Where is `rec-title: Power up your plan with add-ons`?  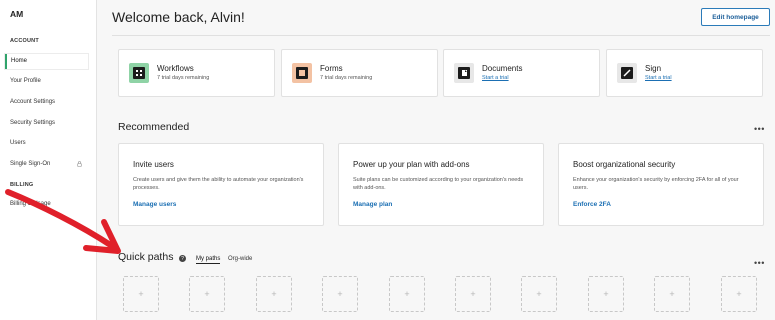
rec-title: Power up your plan with add-ons is located at coordinates (411, 164).